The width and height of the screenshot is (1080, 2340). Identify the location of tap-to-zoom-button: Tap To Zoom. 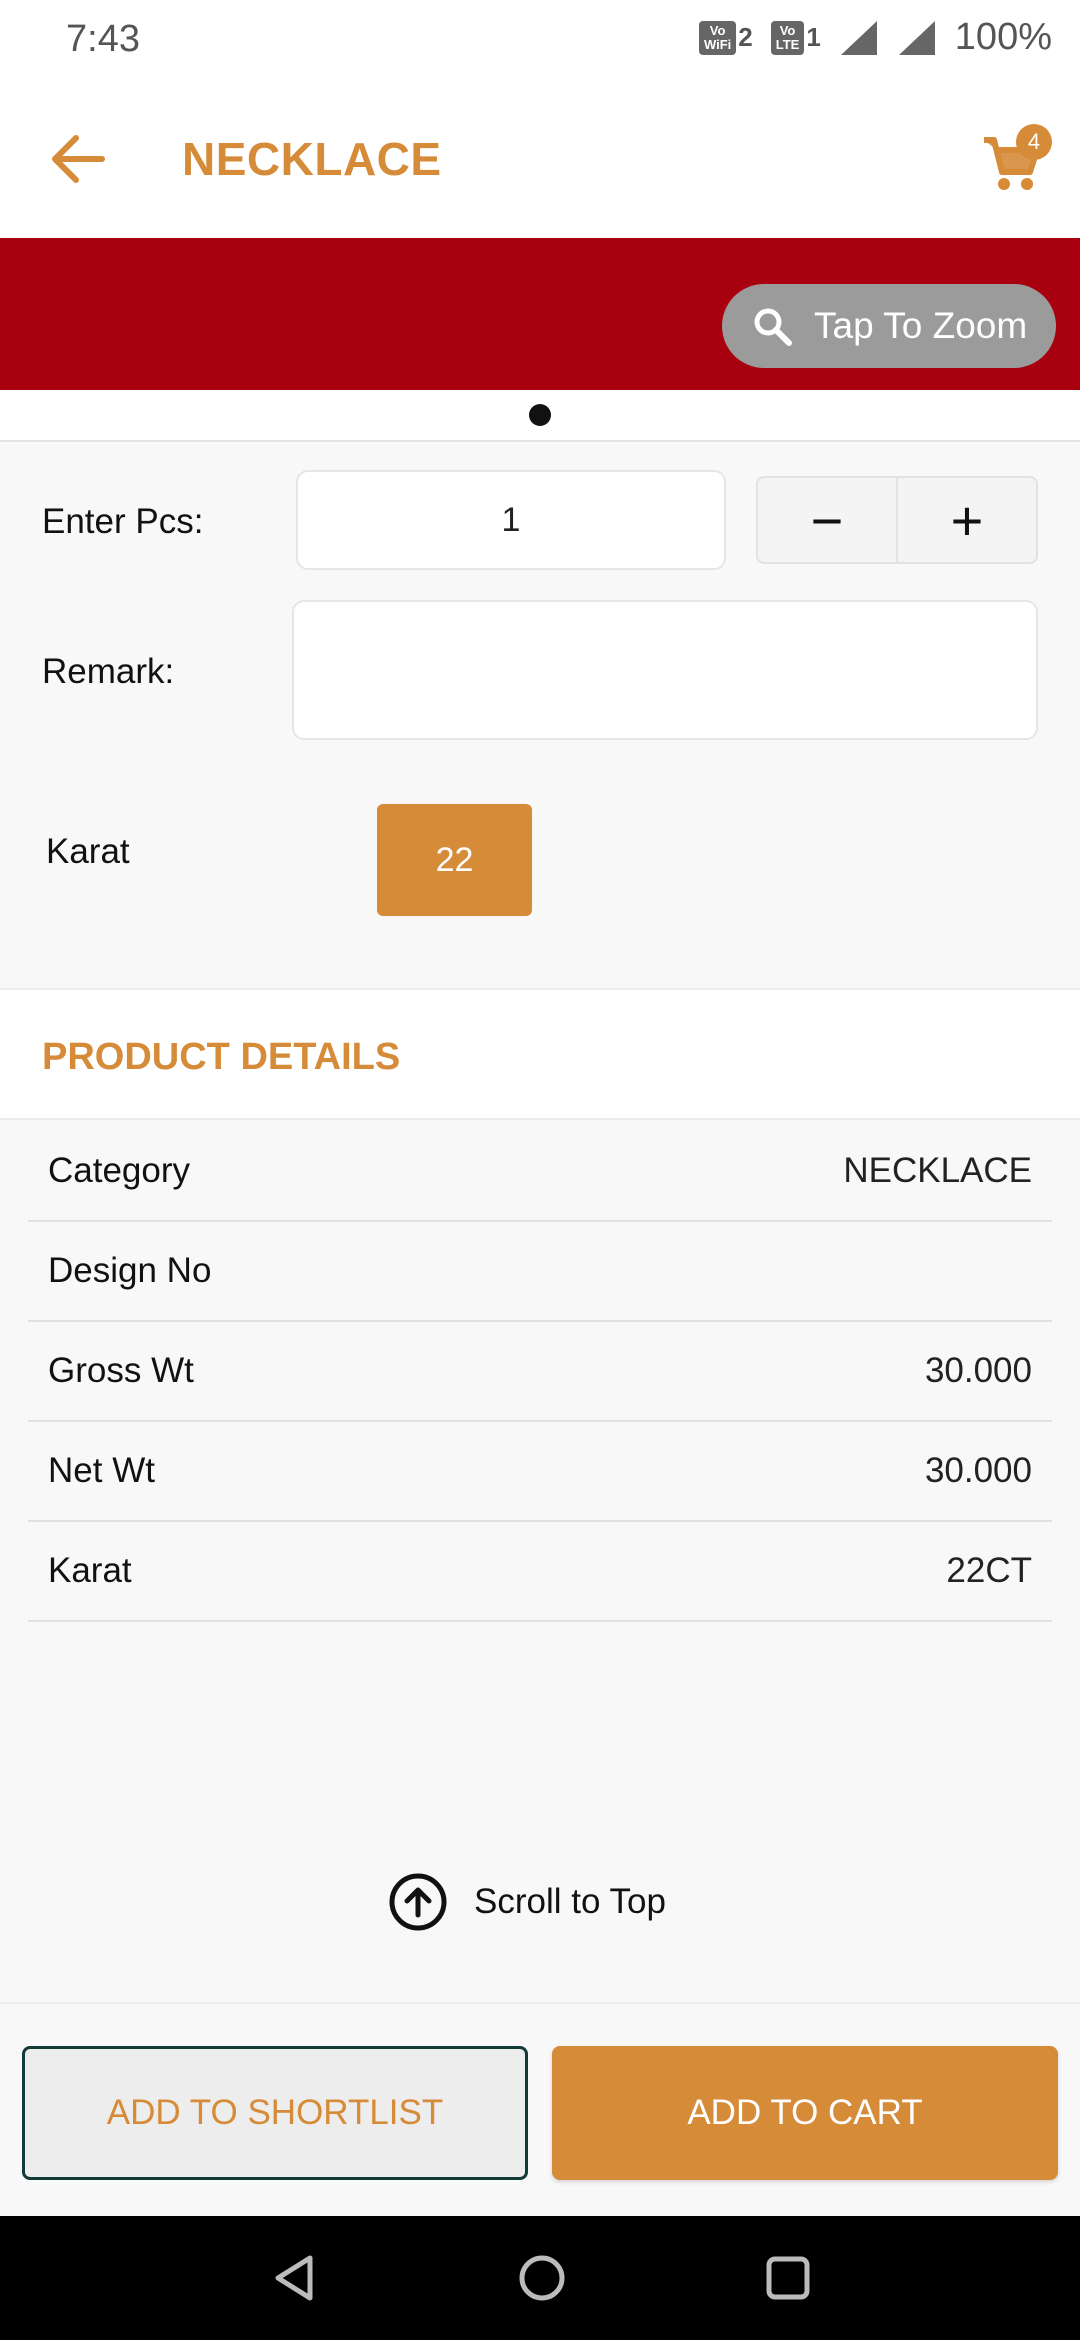
(889, 326).